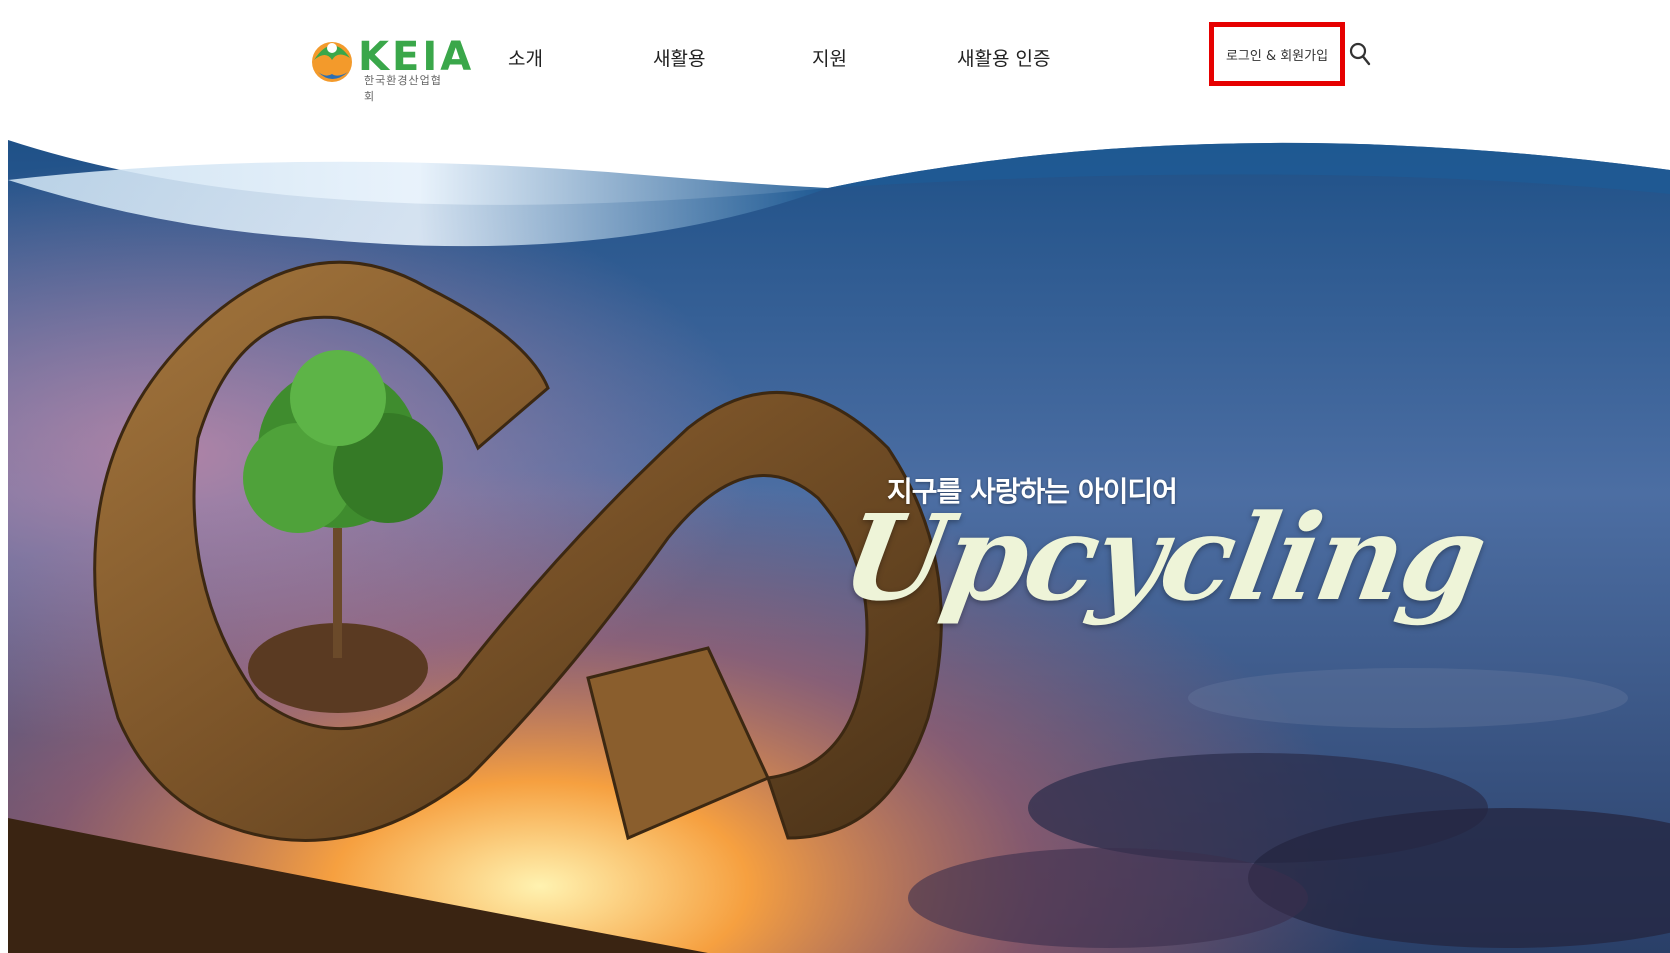 Image resolution: width=1670 pixels, height=953 pixels. I want to click on logo-subtitle: 한국환경산업협회, so click(403, 88).